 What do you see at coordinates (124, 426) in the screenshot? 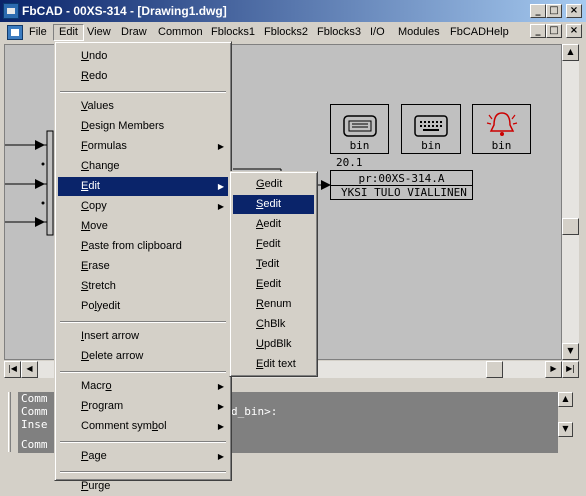
I see `menu-item-label: Comment symbol` at bounding box center [124, 426].